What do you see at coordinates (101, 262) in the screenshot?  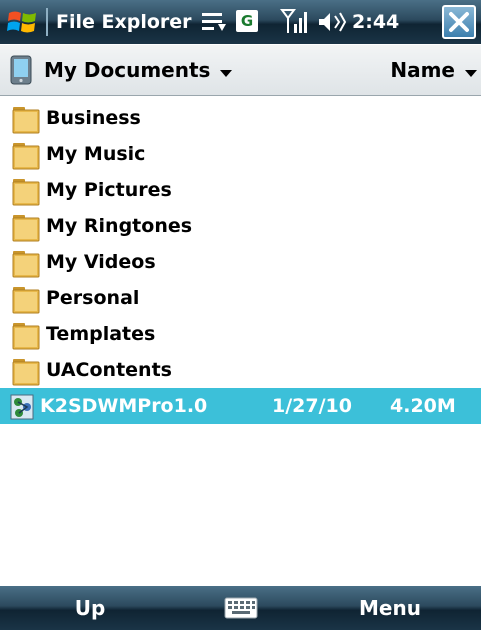 I see `folder-label: My Videos` at bounding box center [101, 262].